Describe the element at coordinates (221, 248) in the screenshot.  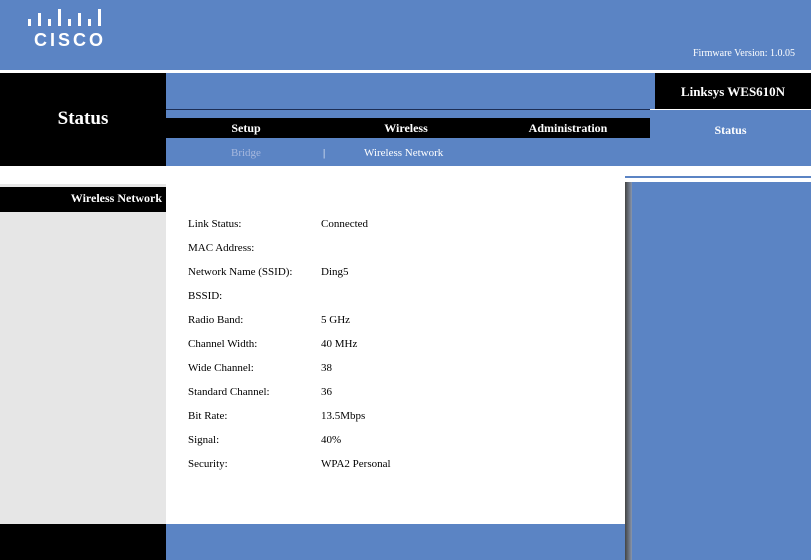
I see `status-label: MAC Address:` at that location.